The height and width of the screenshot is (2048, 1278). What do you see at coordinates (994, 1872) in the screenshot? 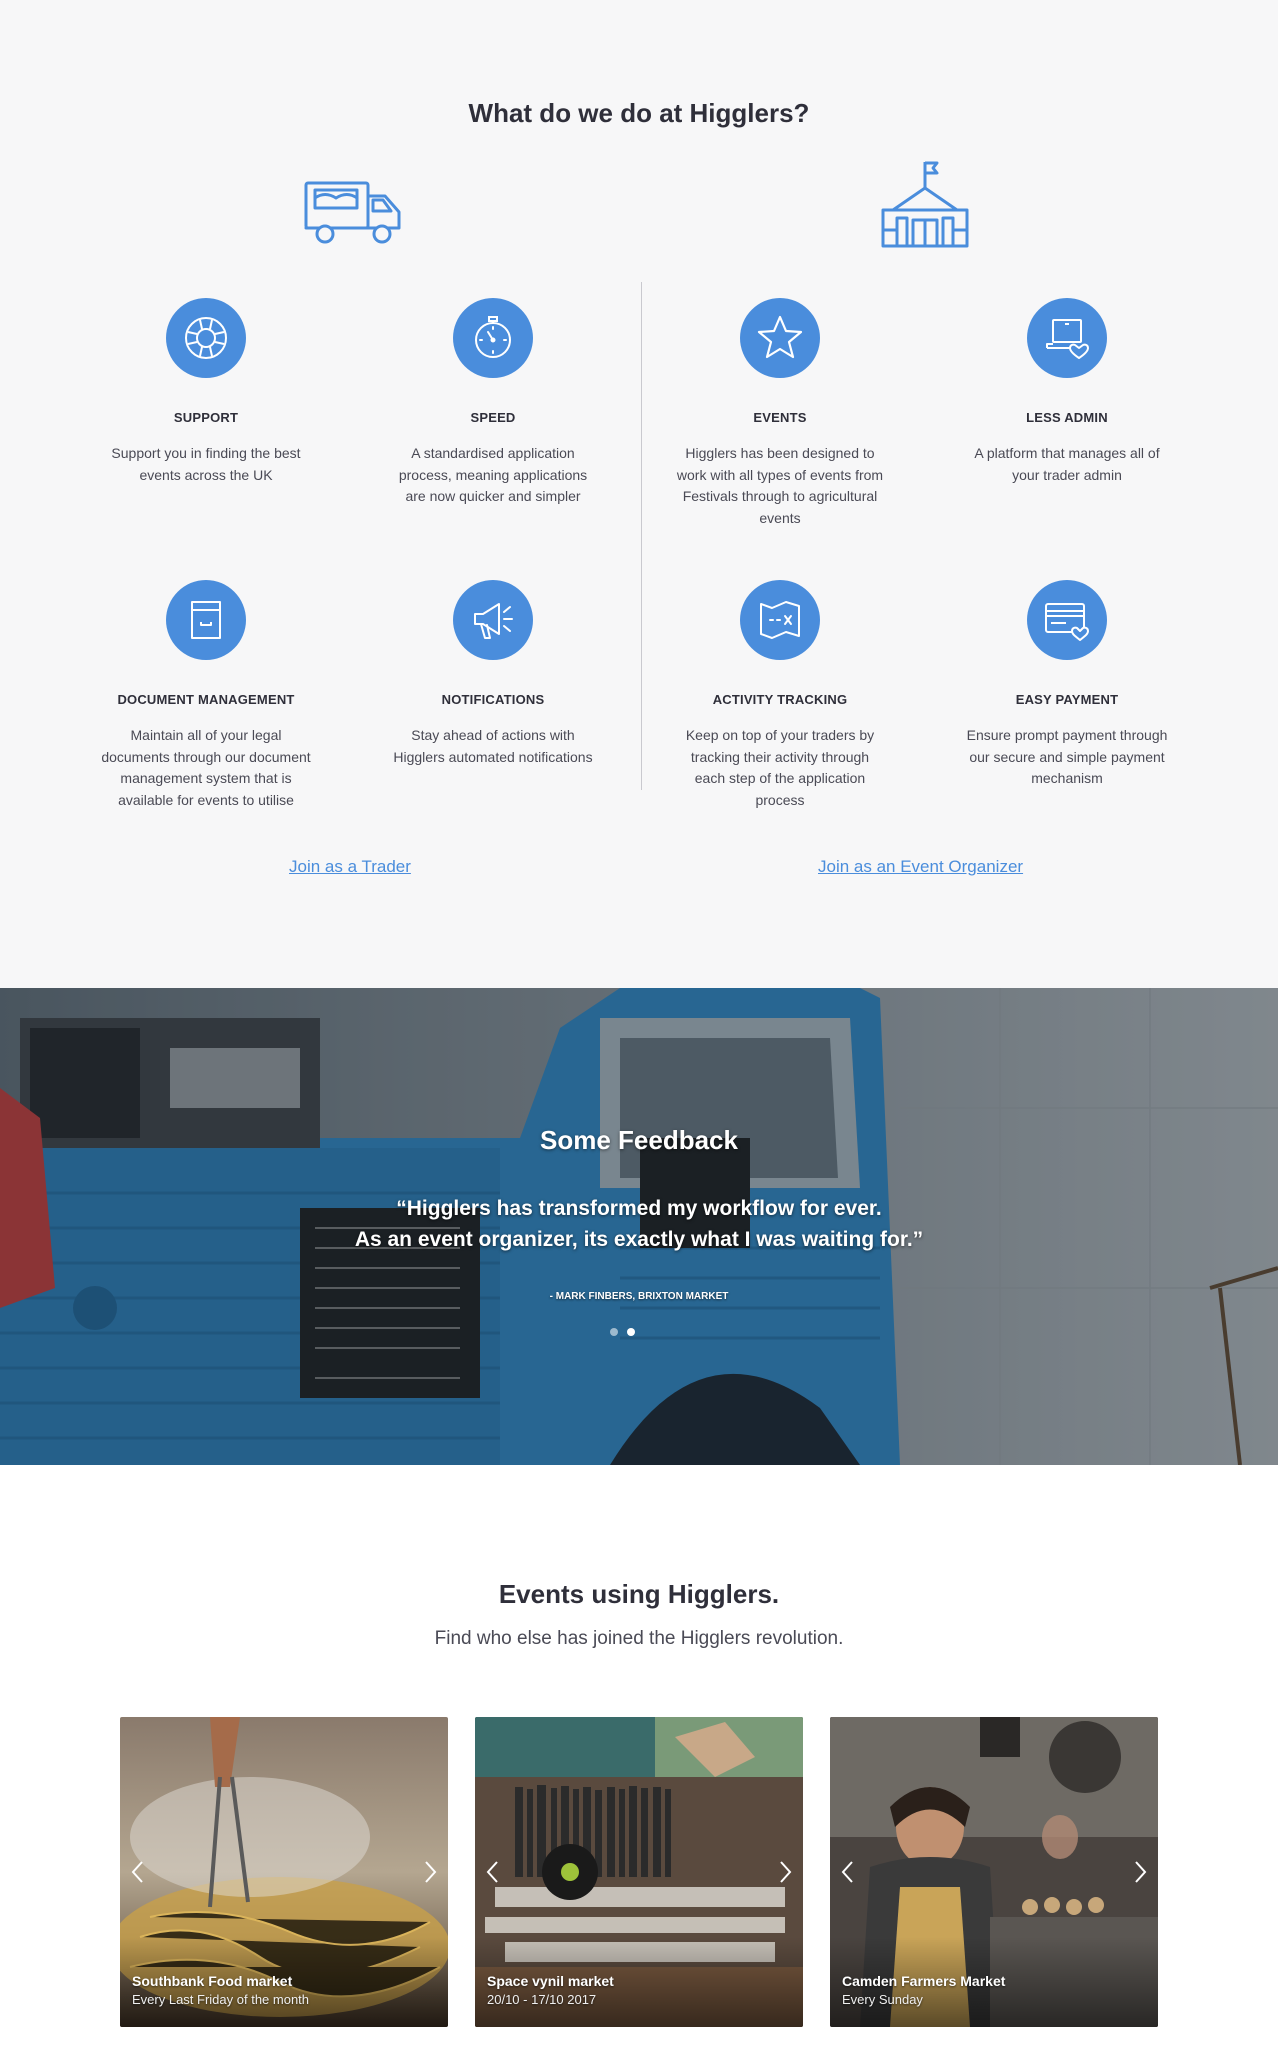
I see `event-card-camden: Camden Farmers Market Every Sunday` at bounding box center [994, 1872].